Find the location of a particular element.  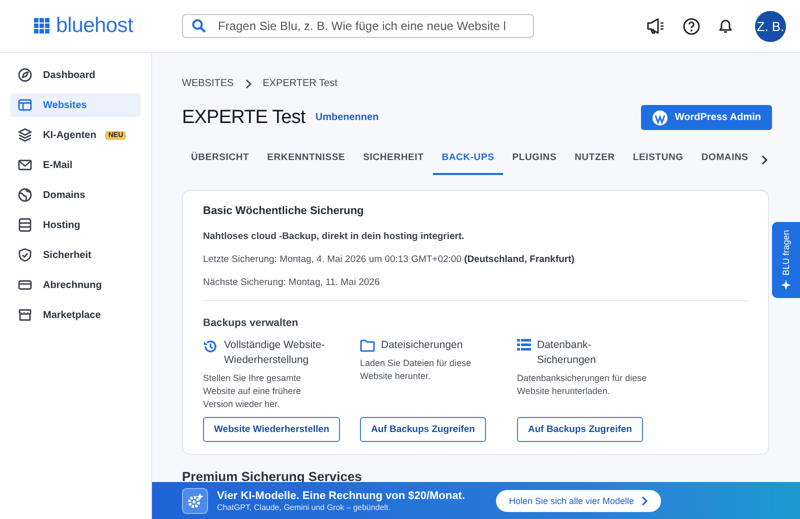

bell-icon is located at coordinates (725, 26).